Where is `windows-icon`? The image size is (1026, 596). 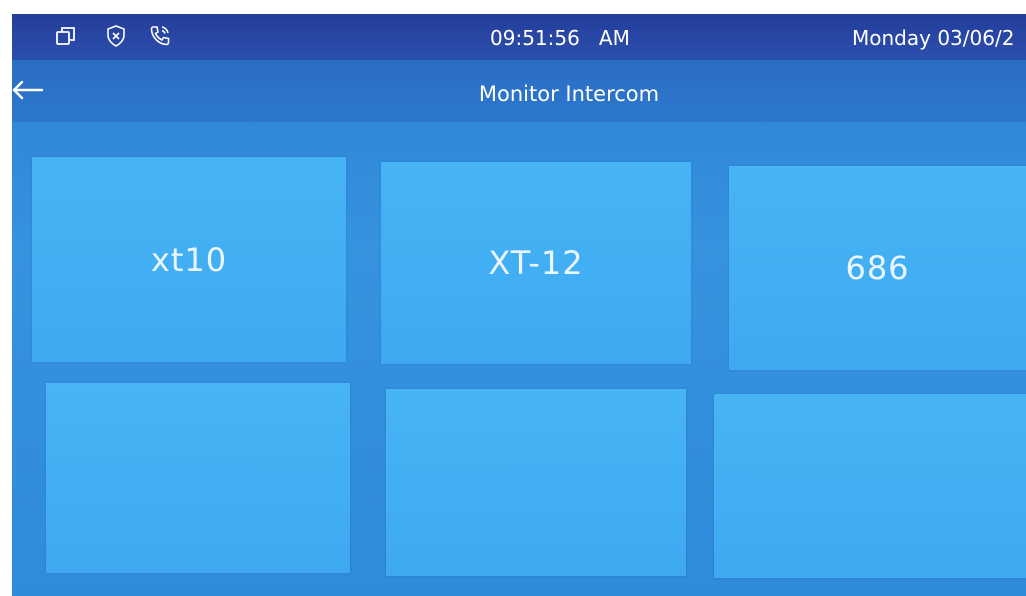
windows-icon is located at coordinates (66, 36).